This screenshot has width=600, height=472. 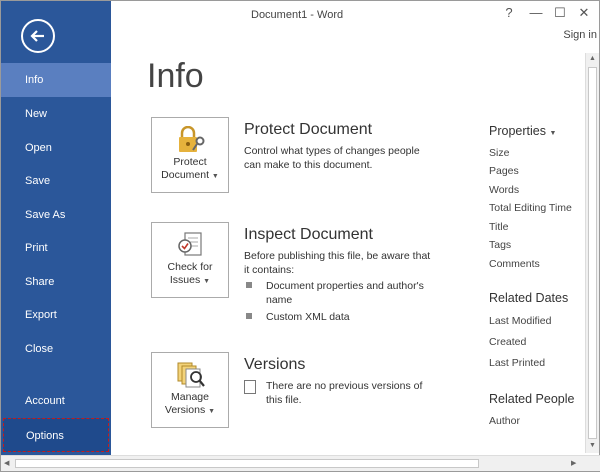 I want to click on sidebar-item-save-as: Save As, so click(x=56, y=215).